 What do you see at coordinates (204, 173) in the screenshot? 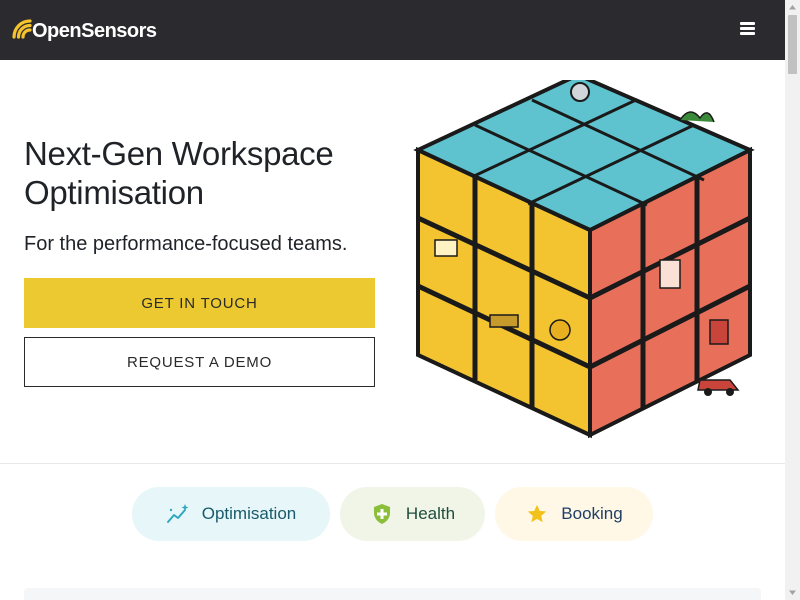
I see `hero-title: Next-Gen Workspace Optimisation` at bounding box center [204, 173].